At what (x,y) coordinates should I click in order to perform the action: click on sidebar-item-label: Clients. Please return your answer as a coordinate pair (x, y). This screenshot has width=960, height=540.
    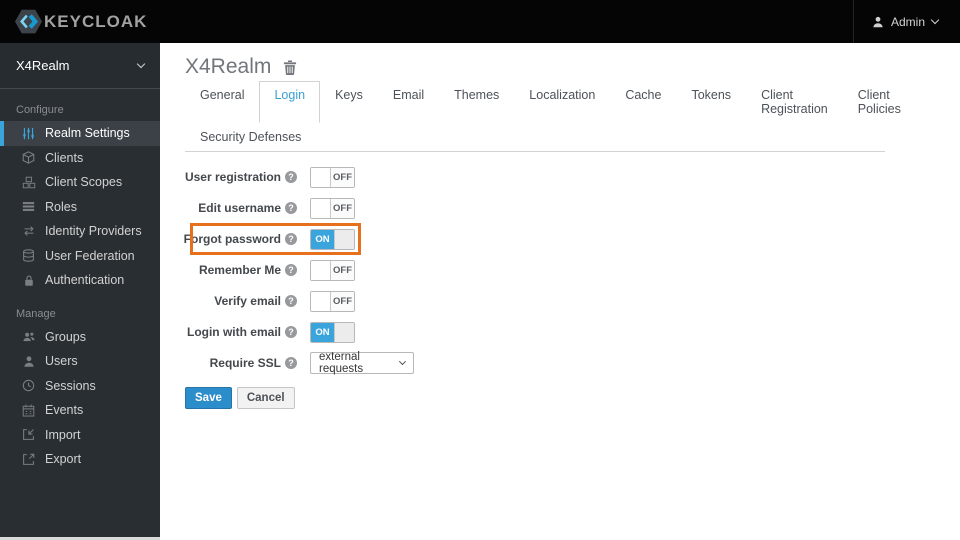
    Looking at the image, I should click on (64, 157).